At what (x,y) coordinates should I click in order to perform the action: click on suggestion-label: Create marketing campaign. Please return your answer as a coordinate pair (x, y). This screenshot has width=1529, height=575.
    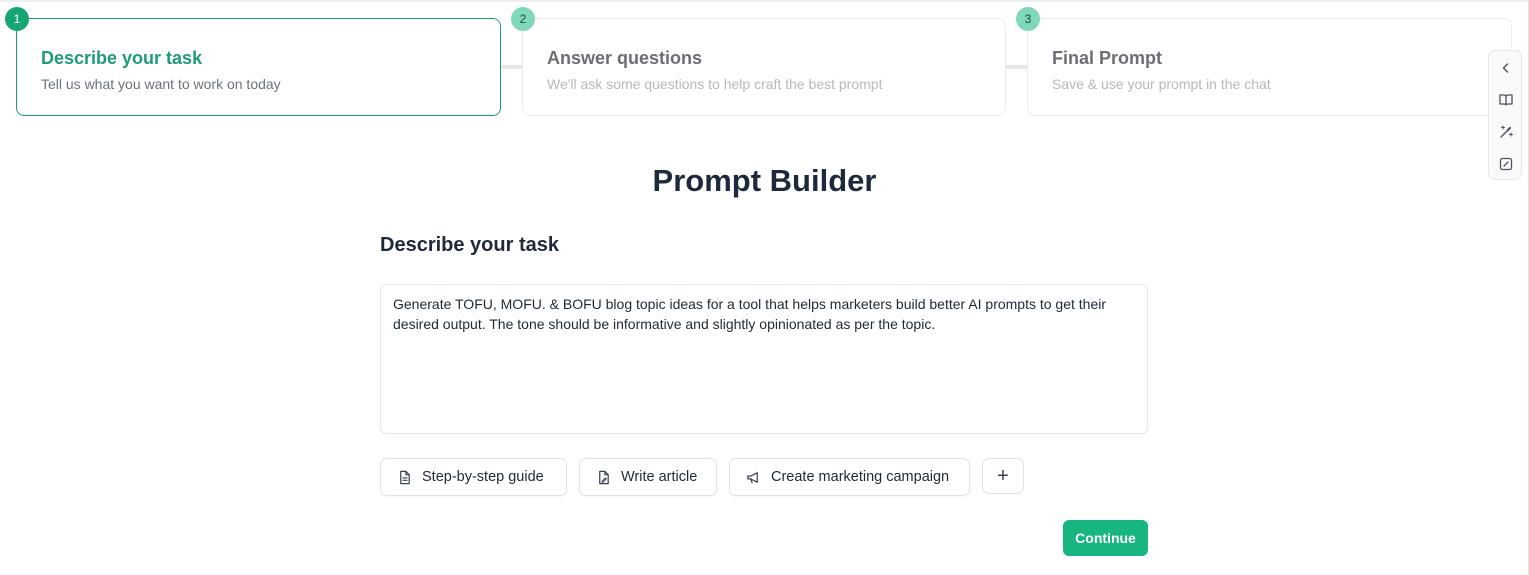
    Looking at the image, I should click on (860, 477).